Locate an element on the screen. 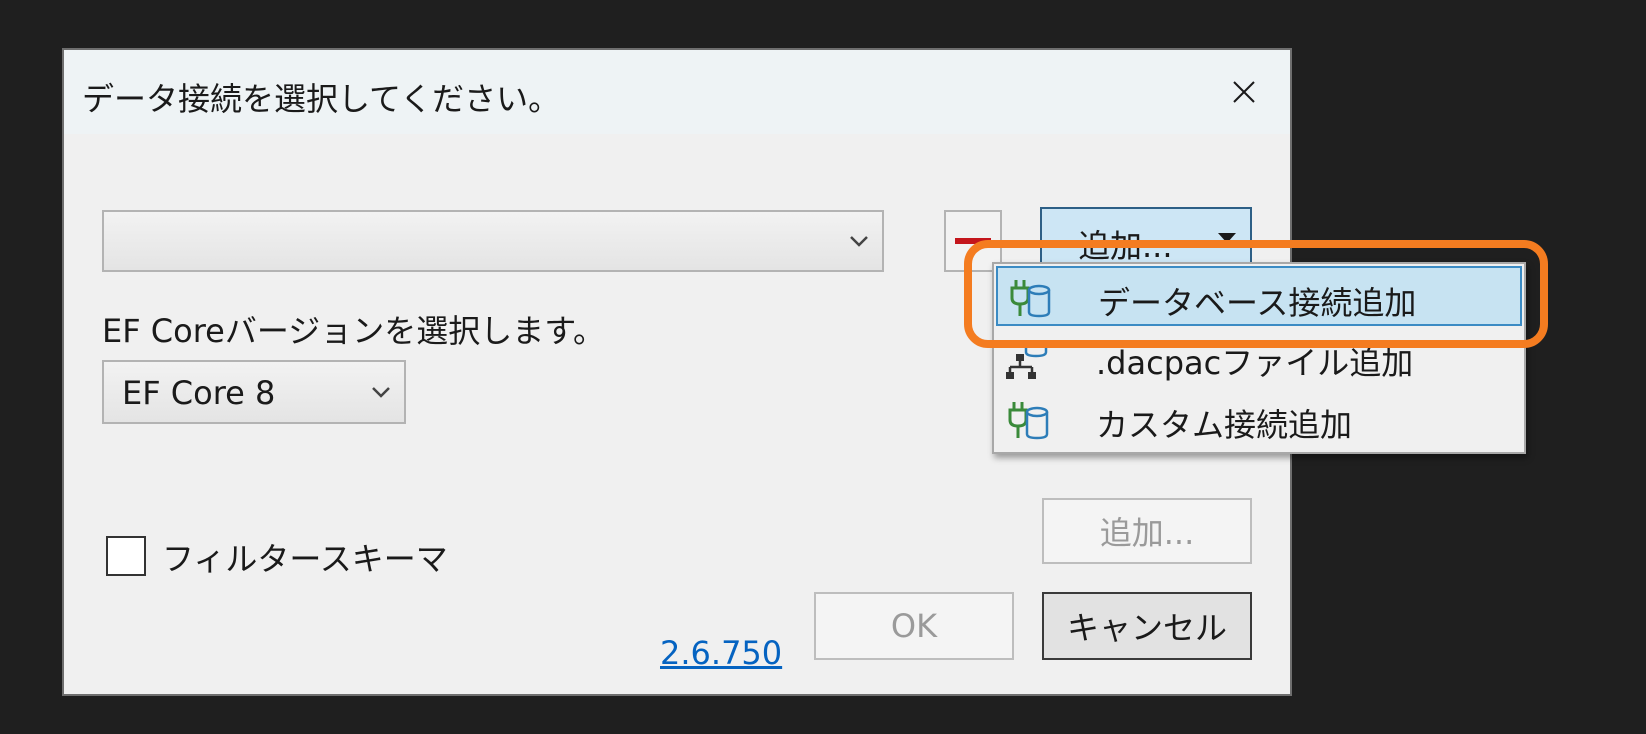  ef-core-version-select: EF Core 8 is located at coordinates (254, 392).